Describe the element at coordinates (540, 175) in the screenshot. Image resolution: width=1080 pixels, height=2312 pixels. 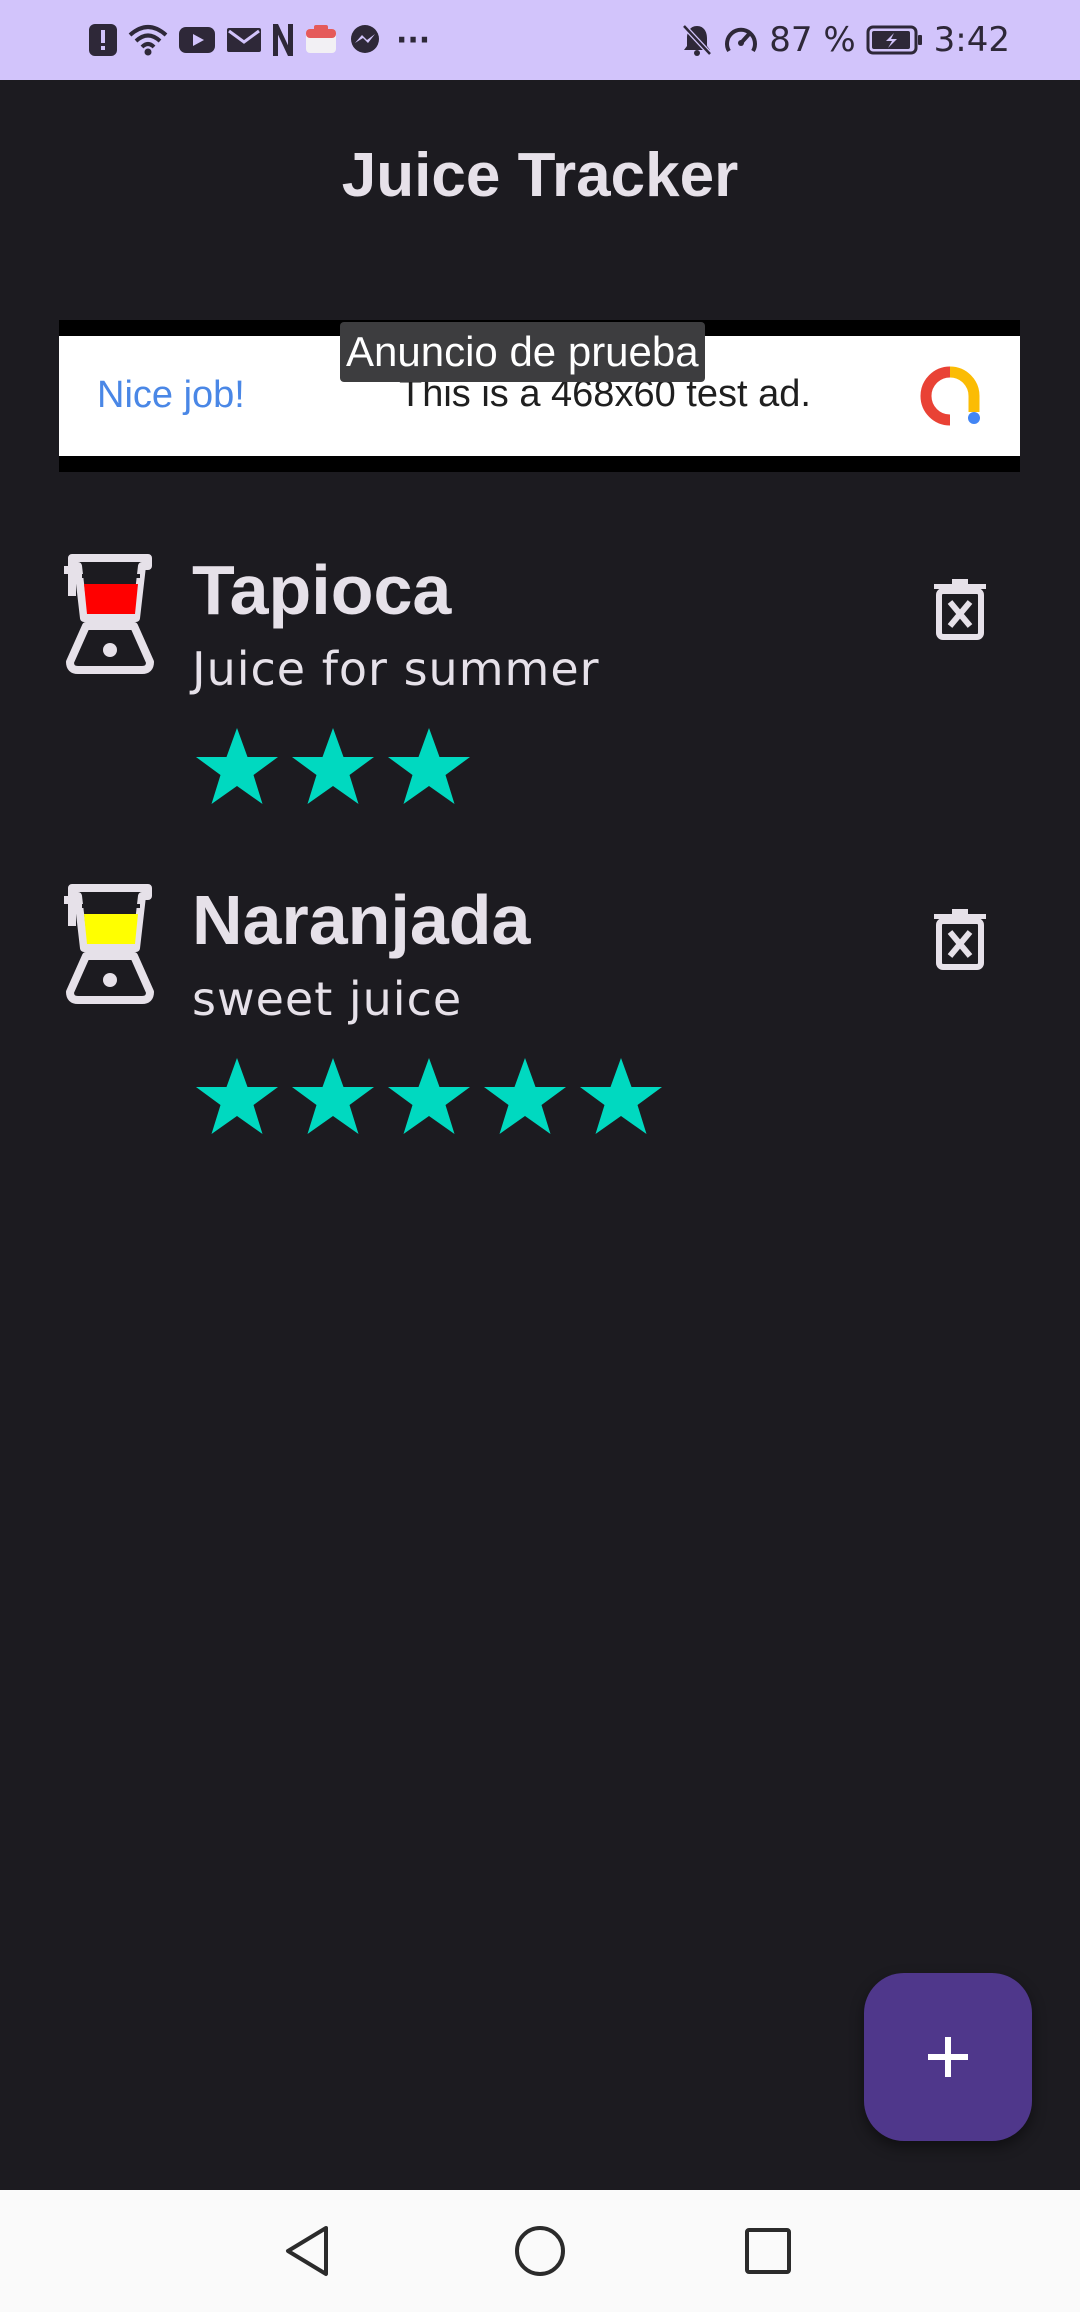
I see `page-title: Juice Tracker` at that location.